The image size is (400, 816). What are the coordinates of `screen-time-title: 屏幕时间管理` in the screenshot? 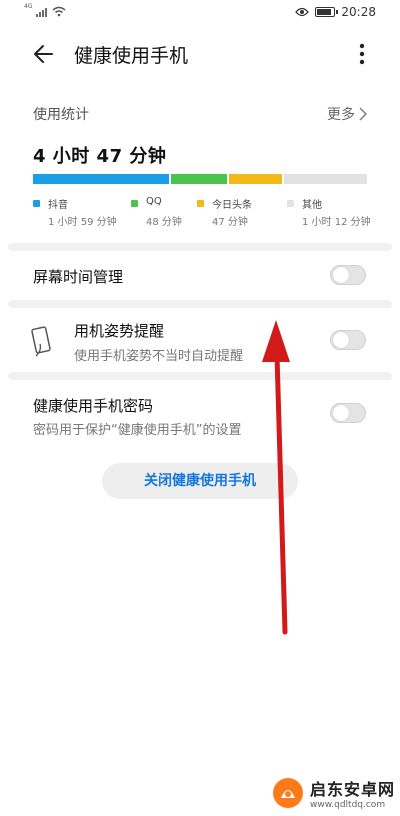 It's located at (78, 277).